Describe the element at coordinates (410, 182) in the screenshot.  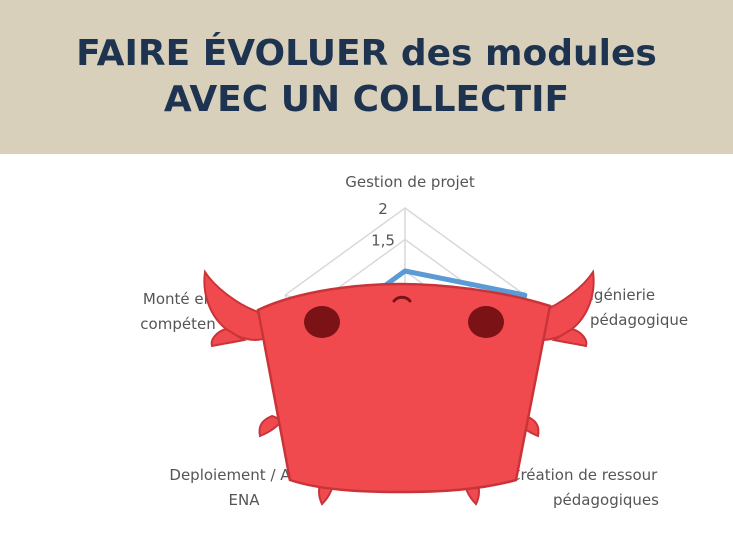
I see `axis-label-1: Gestion de projet` at that location.